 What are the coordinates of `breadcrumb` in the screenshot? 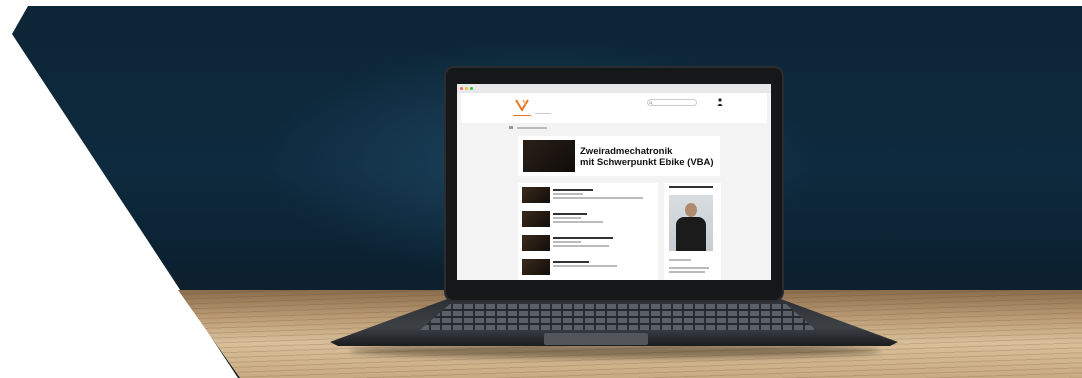 It's located at (528, 128).